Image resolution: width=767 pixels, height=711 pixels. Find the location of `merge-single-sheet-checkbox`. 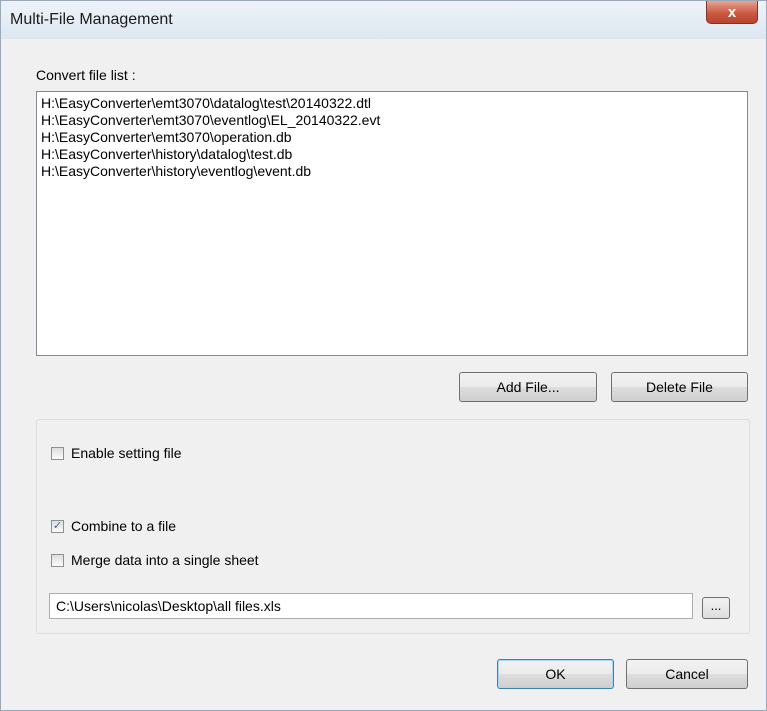

merge-single-sheet-checkbox is located at coordinates (57, 560).